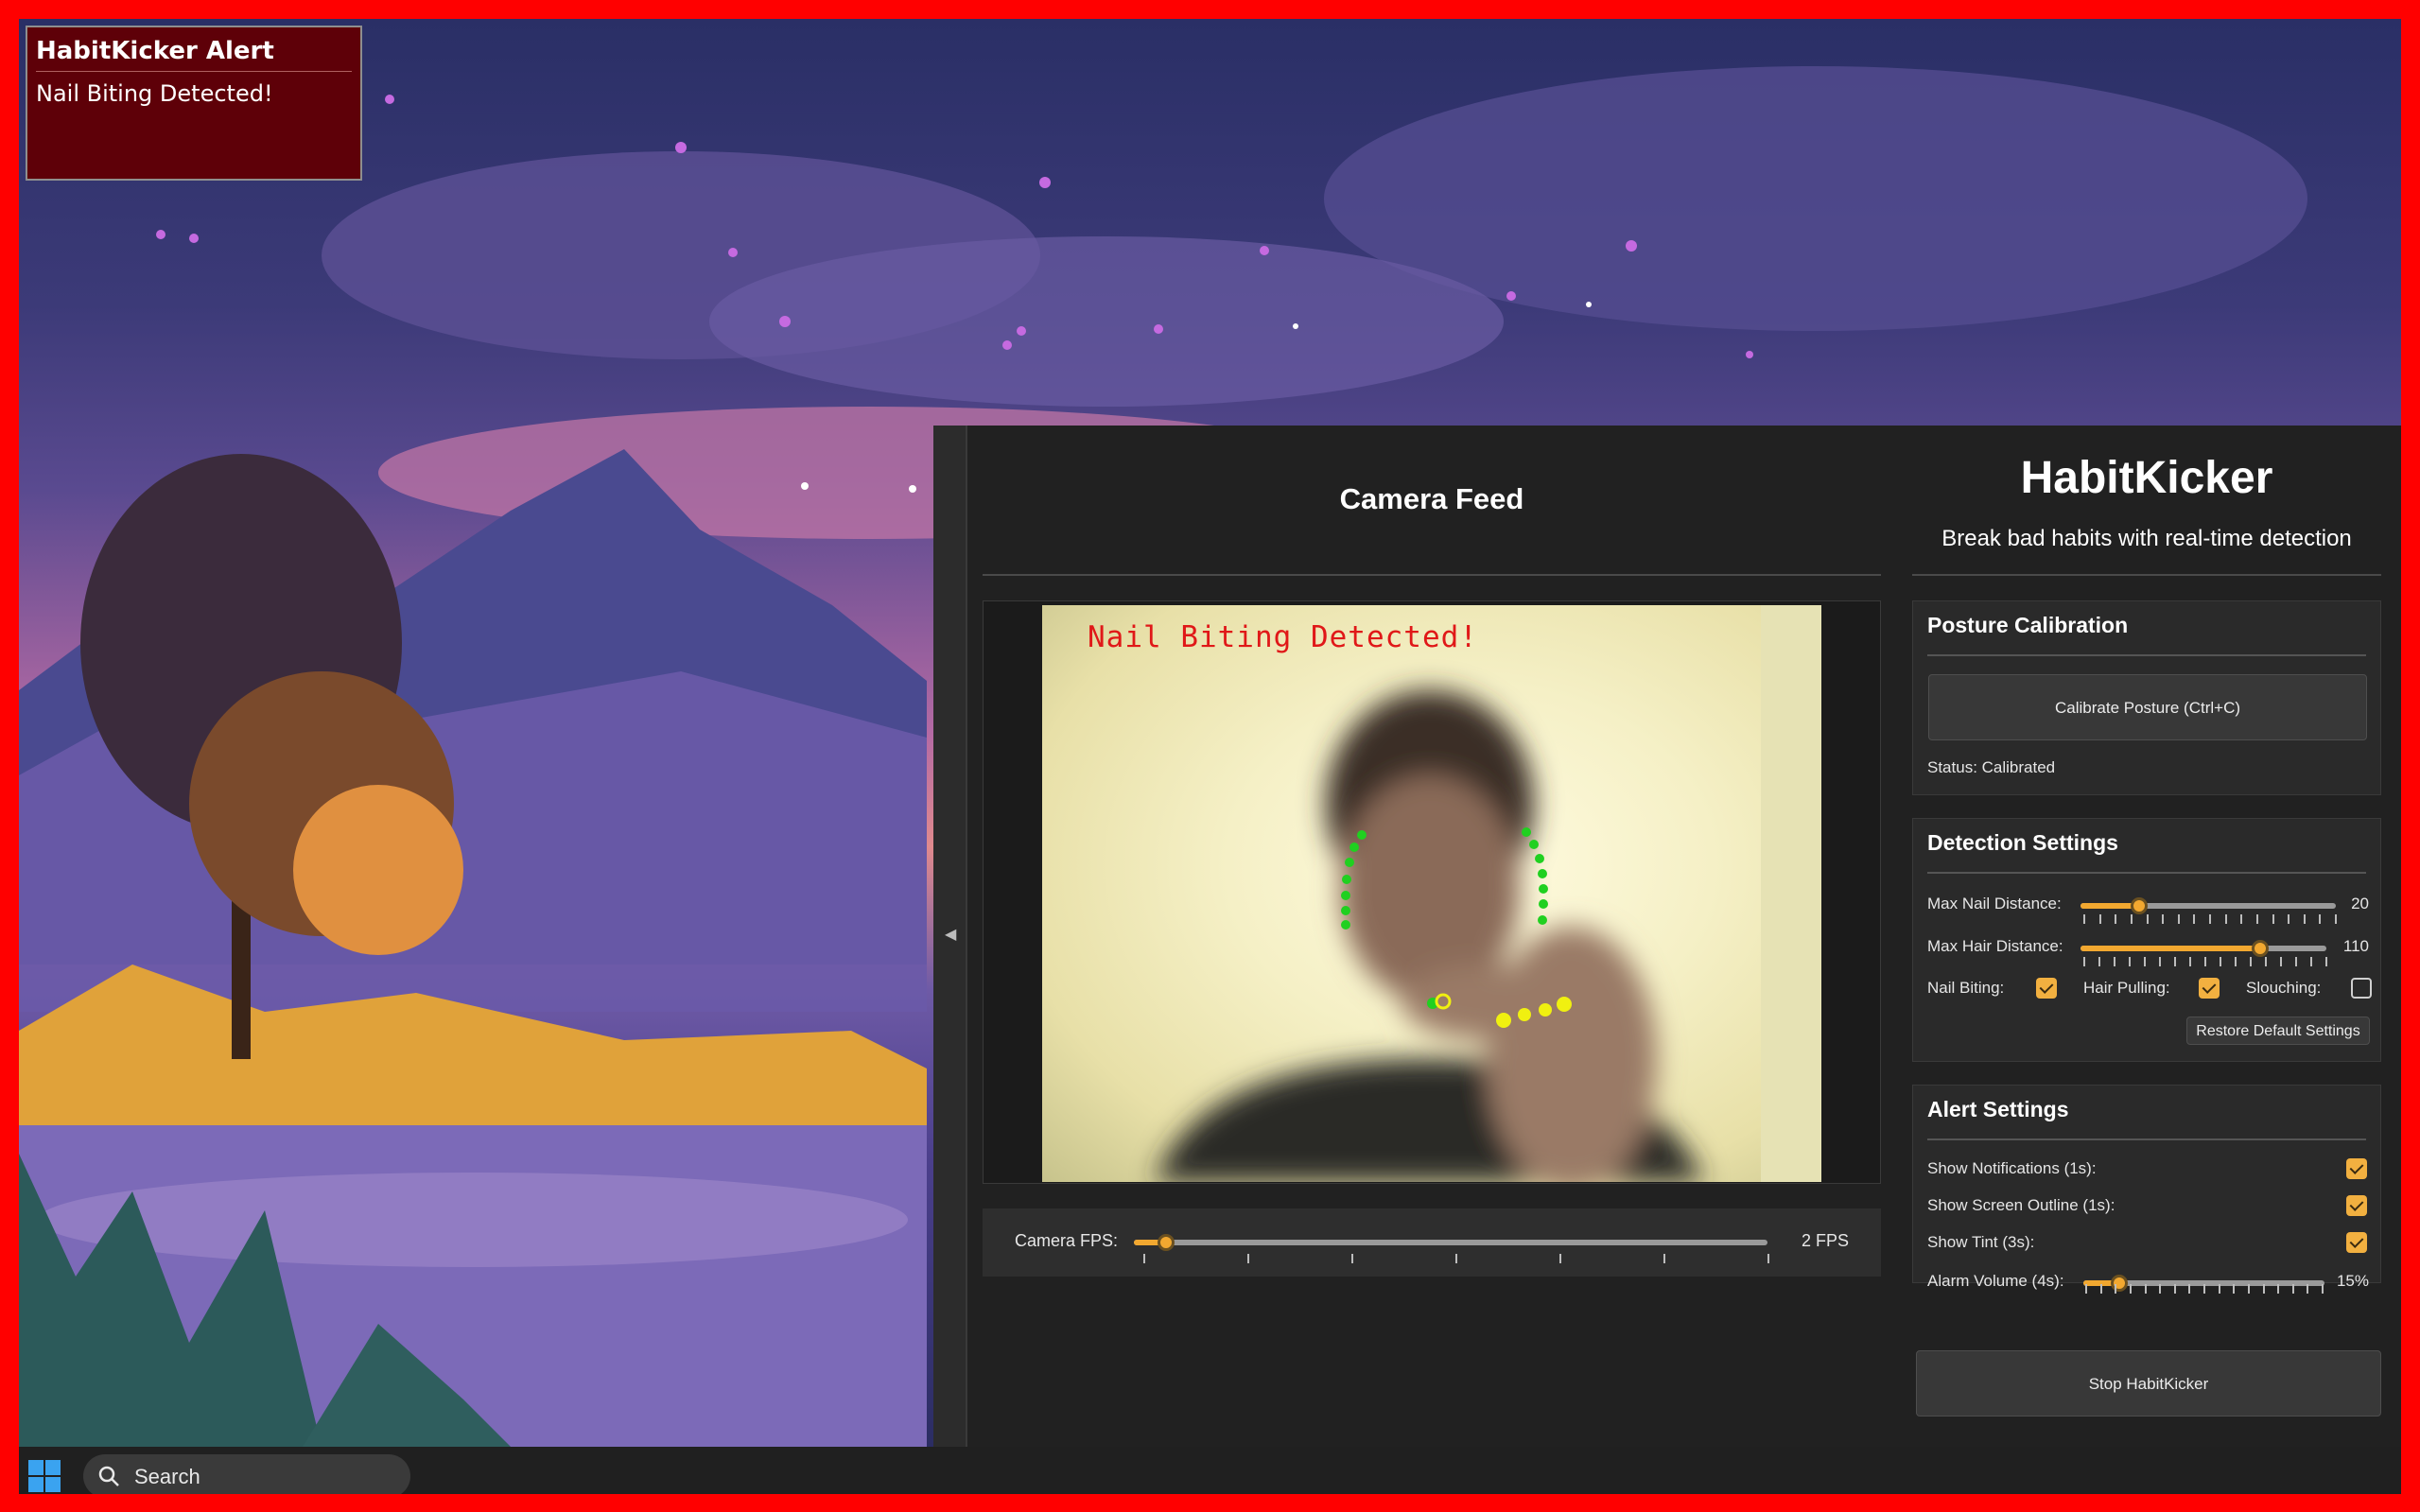 Image resolution: width=2420 pixels, height=1512 pixels. I want to click on max-nail-distance-slider, so click(2208, 905).